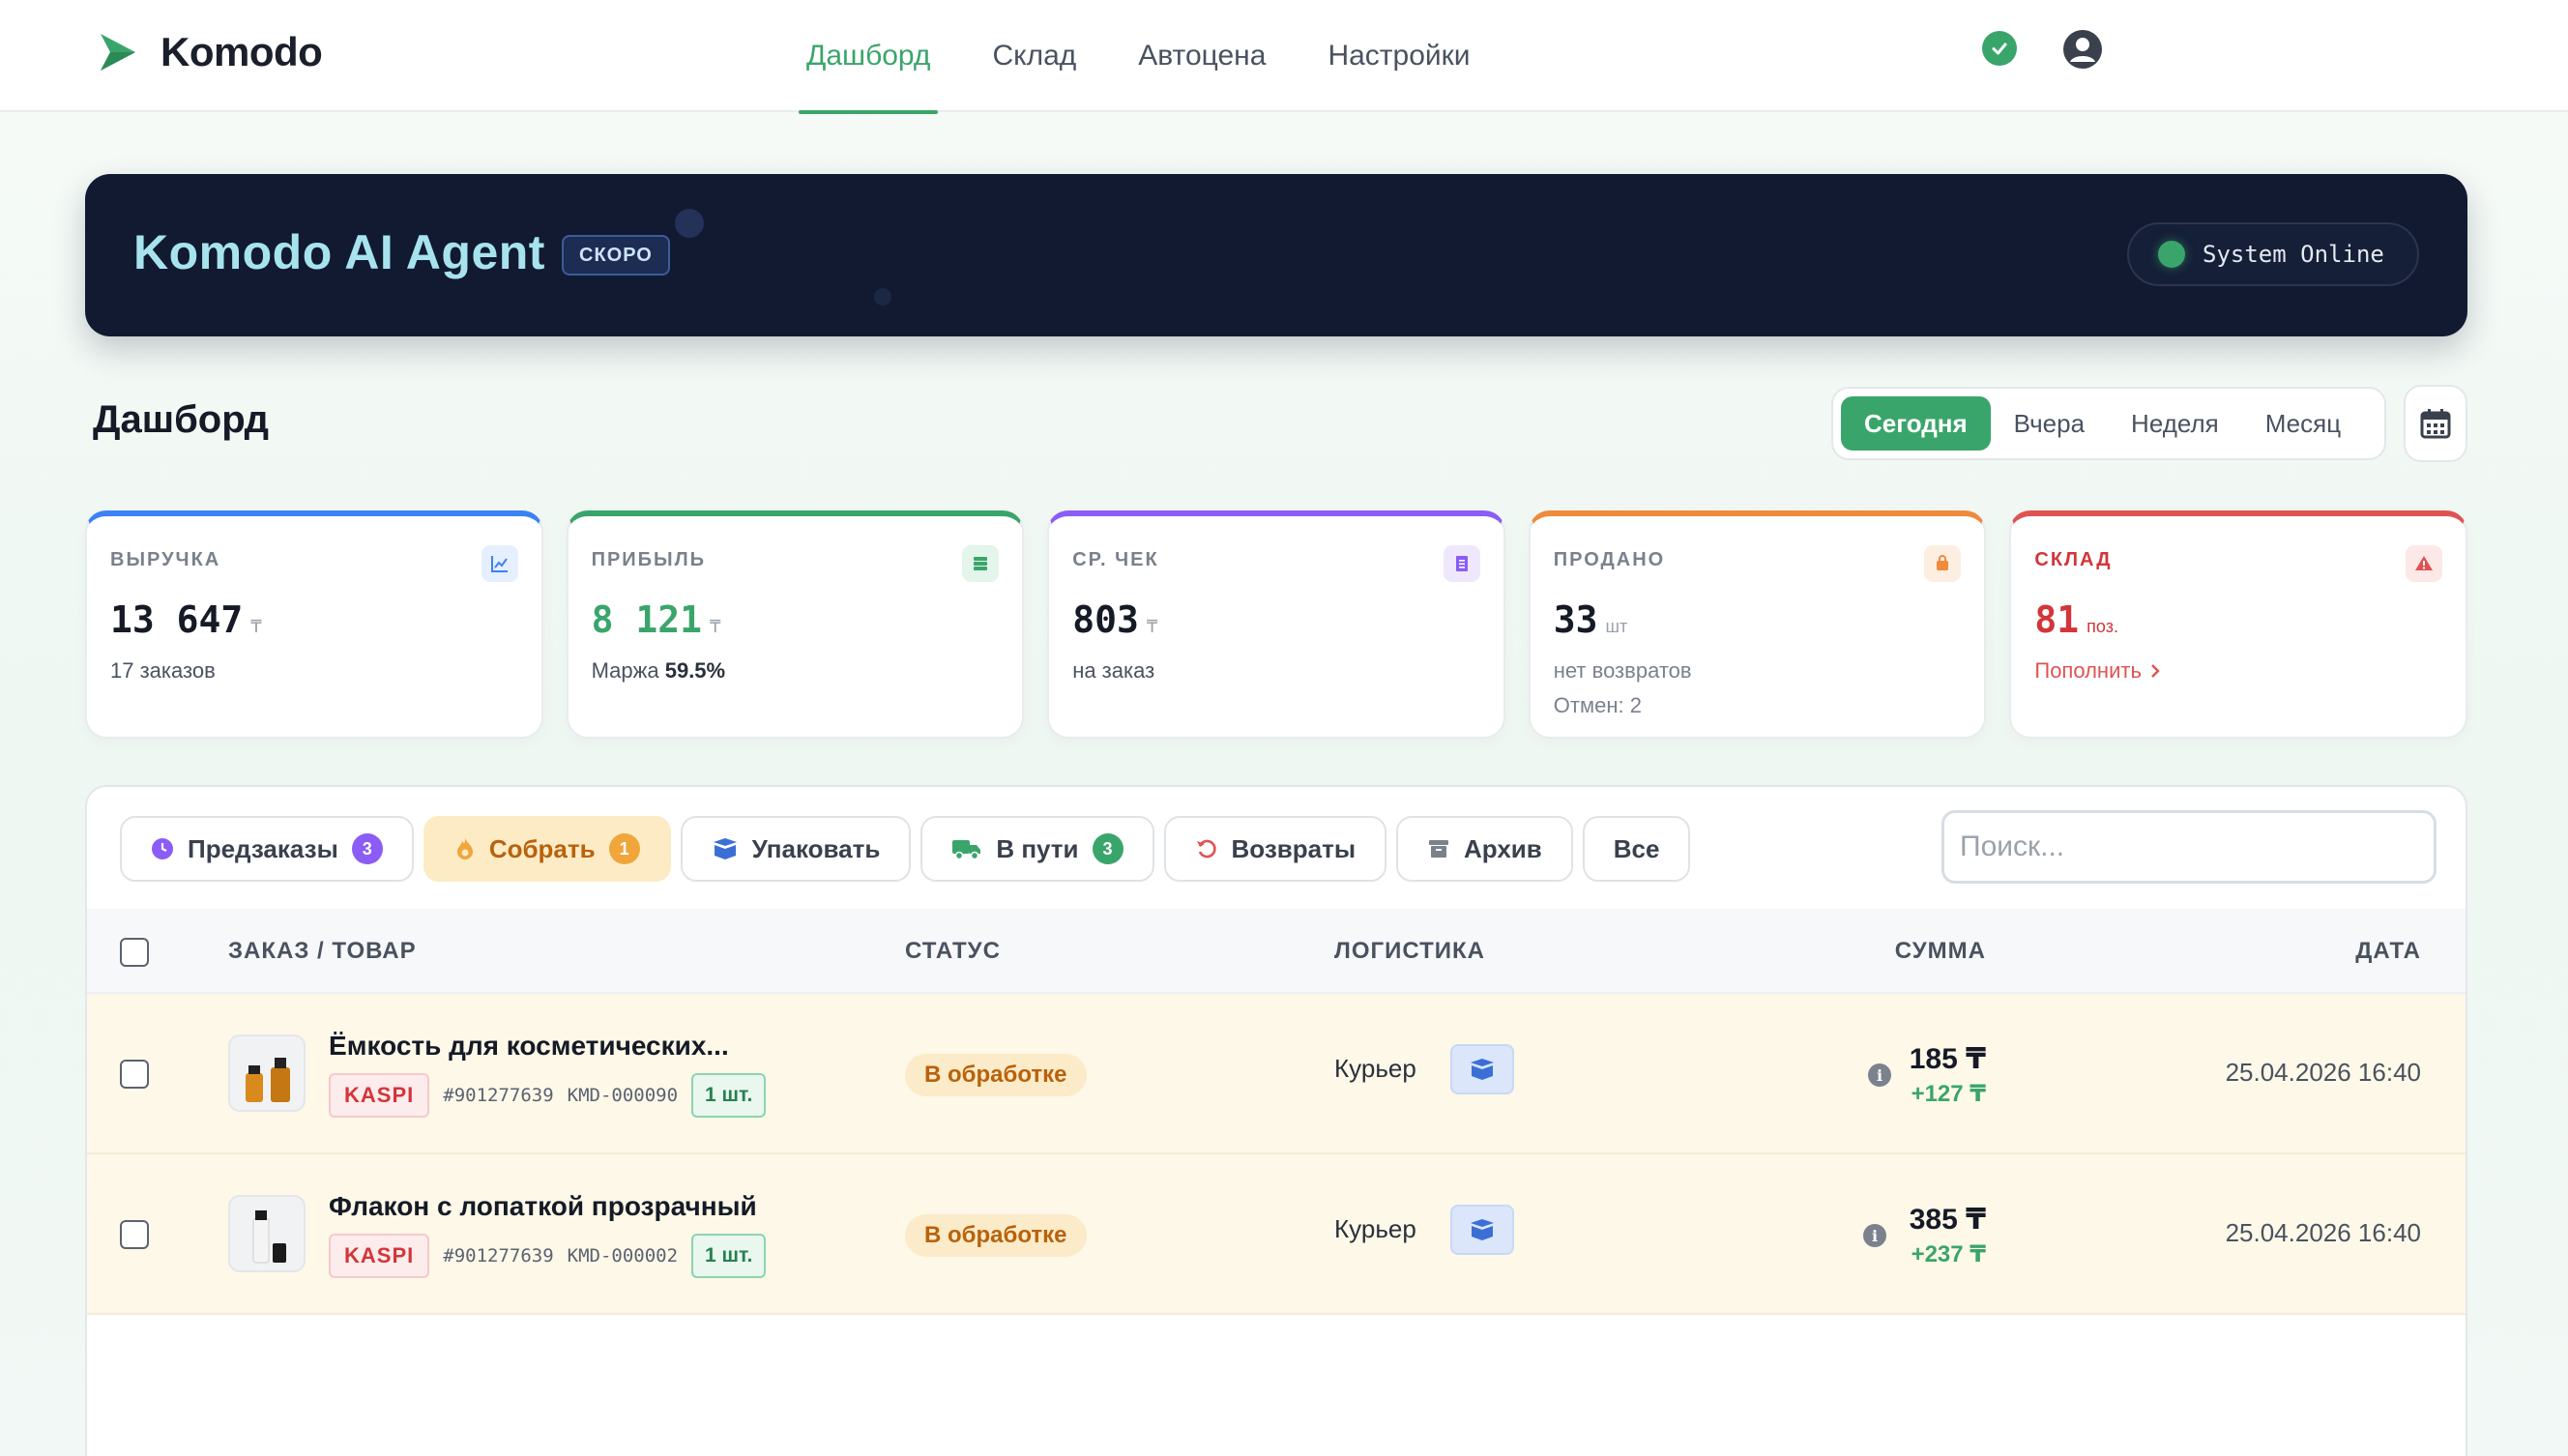 The image size is (2568, 1456). What do you see at coordinates (210, 52) in the screenshot?
I see `brand-logo: Komodo` at bounding box center [210, 52].